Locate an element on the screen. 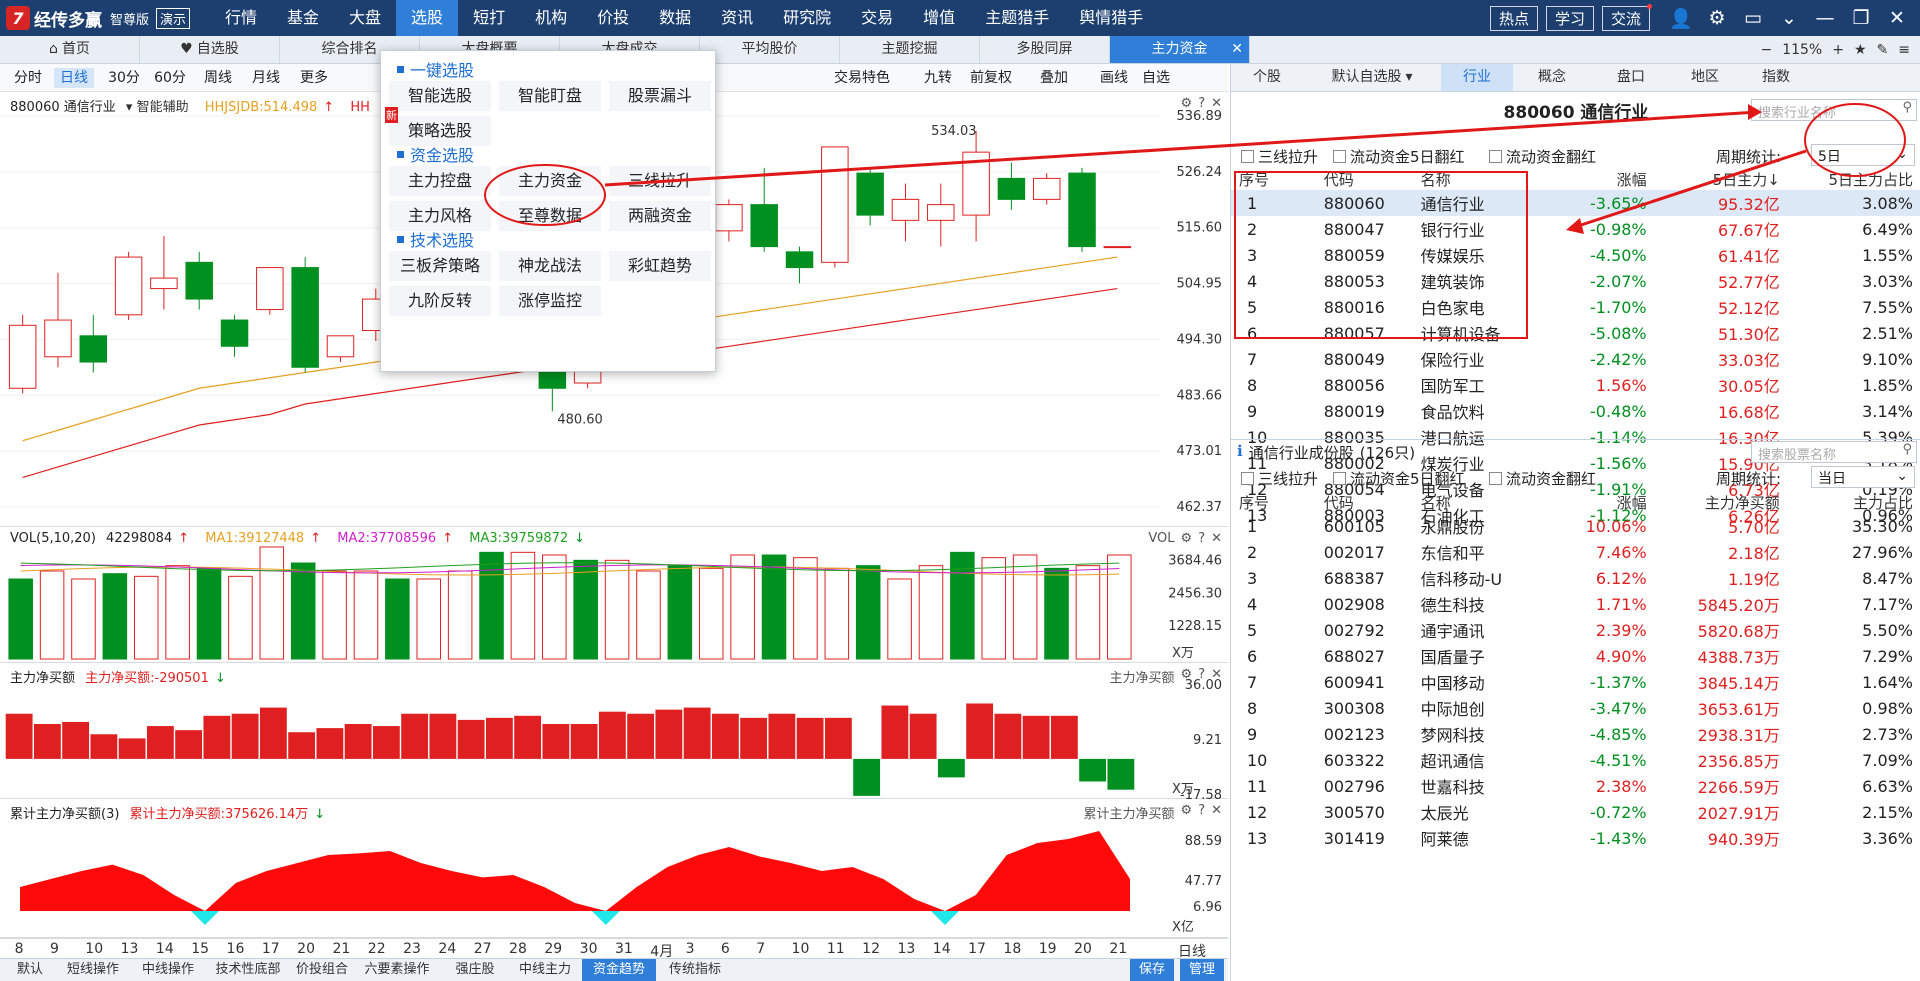  industry-check-1: 流动资金5日翻红 is located at coordinates (1399, 156).